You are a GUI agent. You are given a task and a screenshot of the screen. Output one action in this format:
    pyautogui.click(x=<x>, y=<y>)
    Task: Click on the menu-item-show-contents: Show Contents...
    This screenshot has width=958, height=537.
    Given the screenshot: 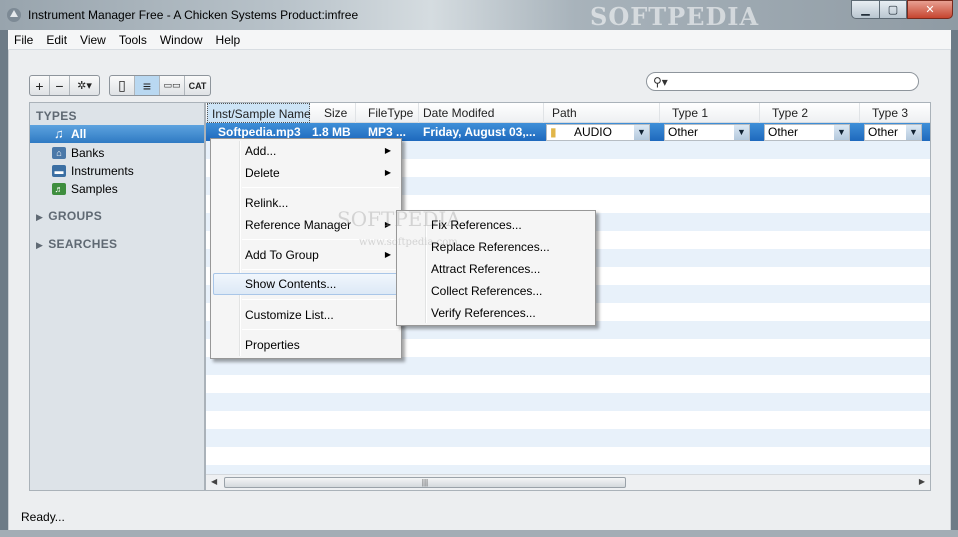 What is the action you would take?
    pyautogui.click(x=306, y=284)
    